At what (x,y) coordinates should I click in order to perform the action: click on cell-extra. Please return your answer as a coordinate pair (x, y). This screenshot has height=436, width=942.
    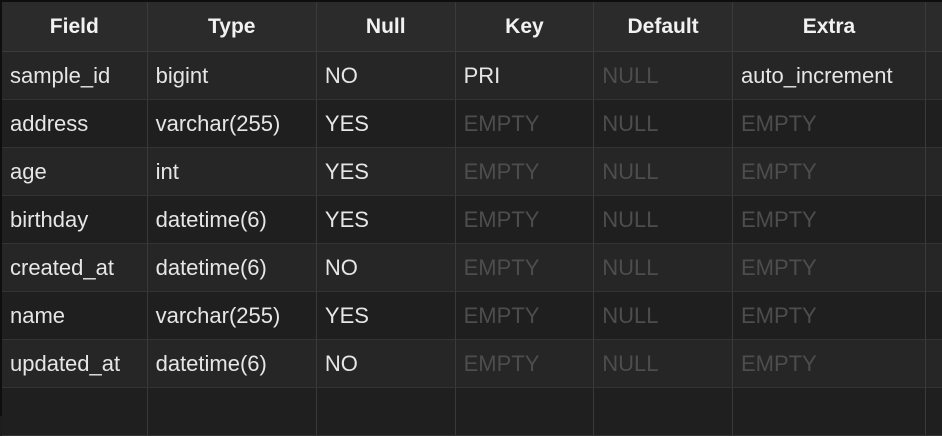
    Looking at the image, I should click on (829, 412).